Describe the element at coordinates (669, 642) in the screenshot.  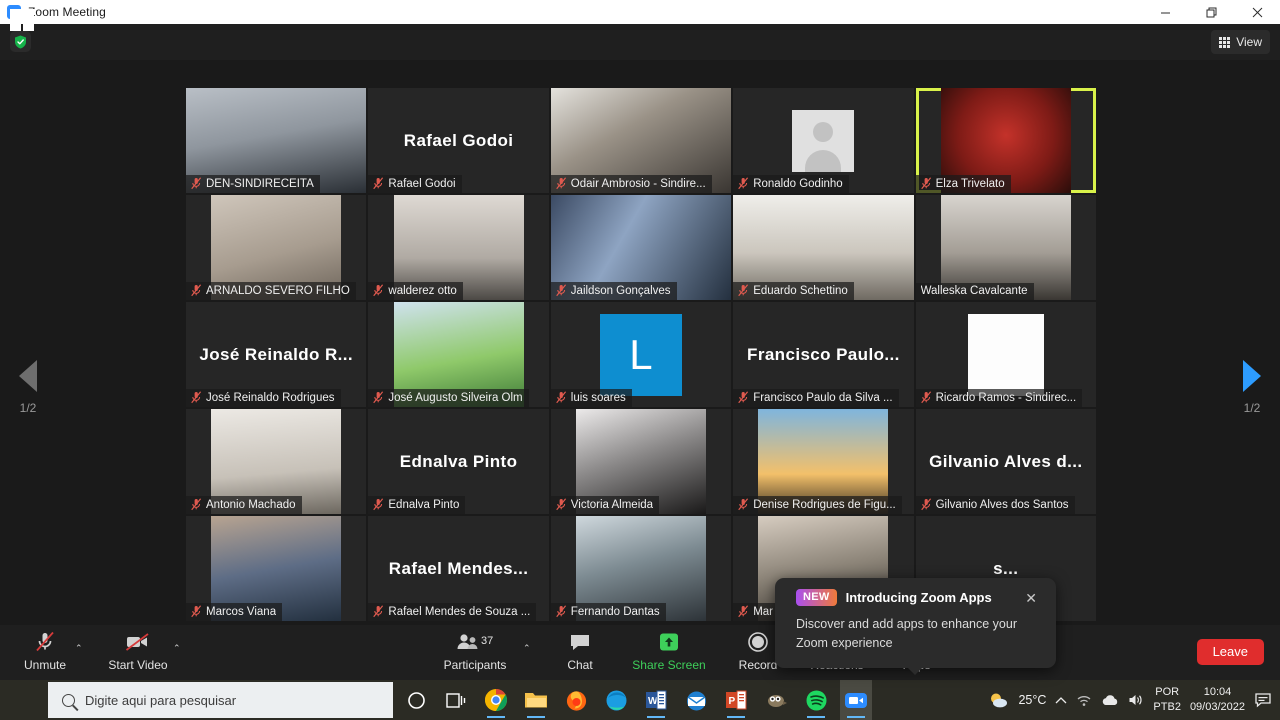
I see `share-screen-icon` at that location.